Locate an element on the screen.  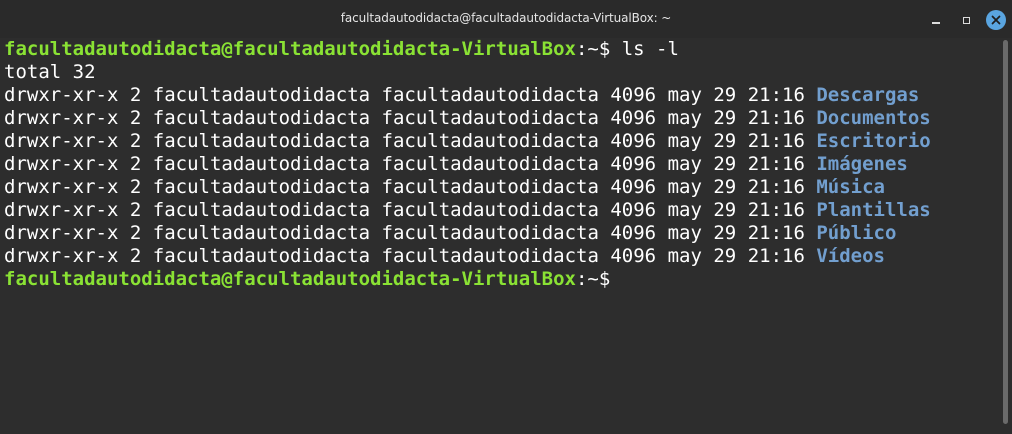
minimize-button is located at coordinates (936, 20).